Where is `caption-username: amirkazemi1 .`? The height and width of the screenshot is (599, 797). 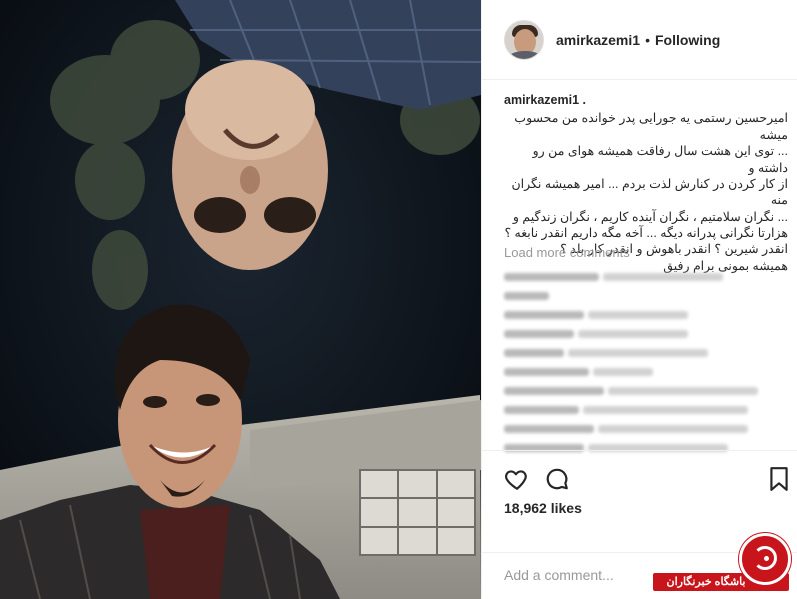 caption-username: amirkazemi1 . is located at coordinates (646, 100).